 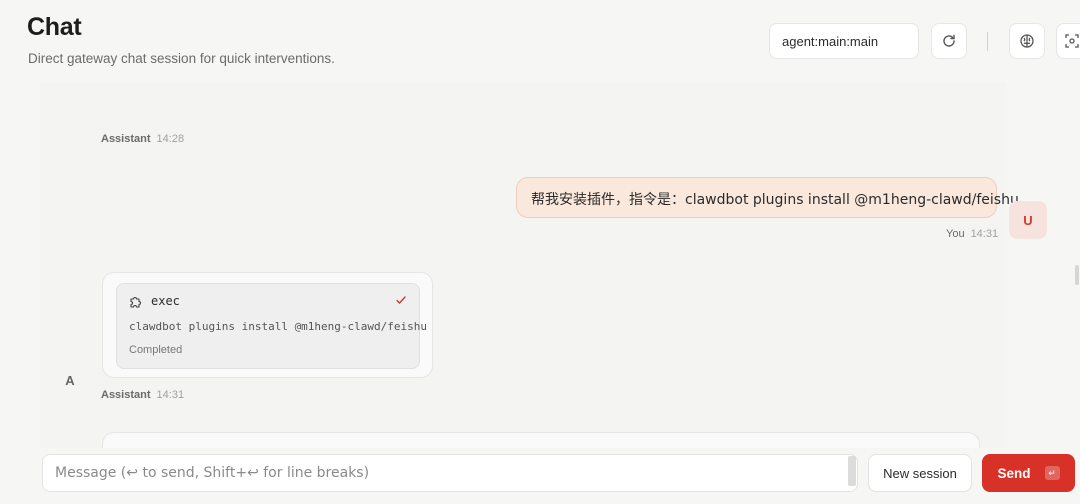 What do you see at coordinates (1014, 473) in the screenshot?
I see `send-label: Send` at bounding box center [1014, 473].